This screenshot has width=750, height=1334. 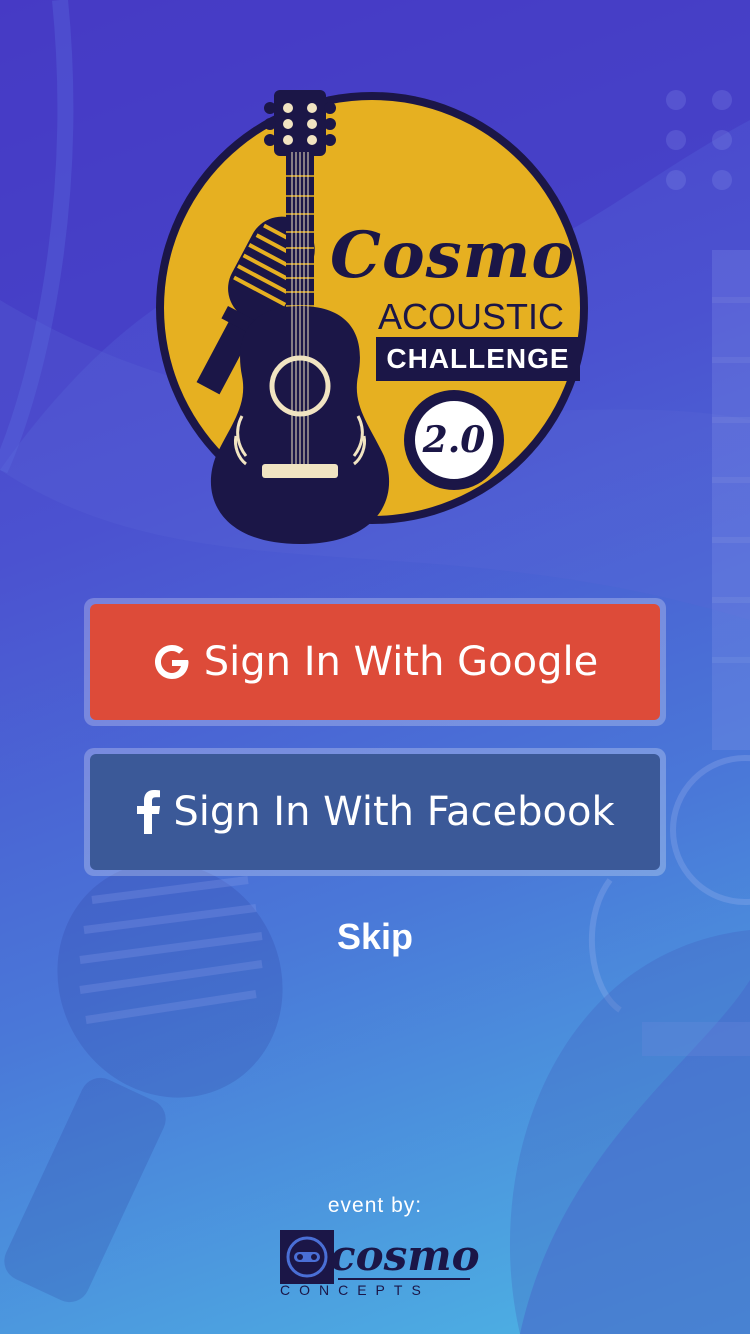 I want to click on logo-version-badge: 2.0, so click(x=454, y=440).